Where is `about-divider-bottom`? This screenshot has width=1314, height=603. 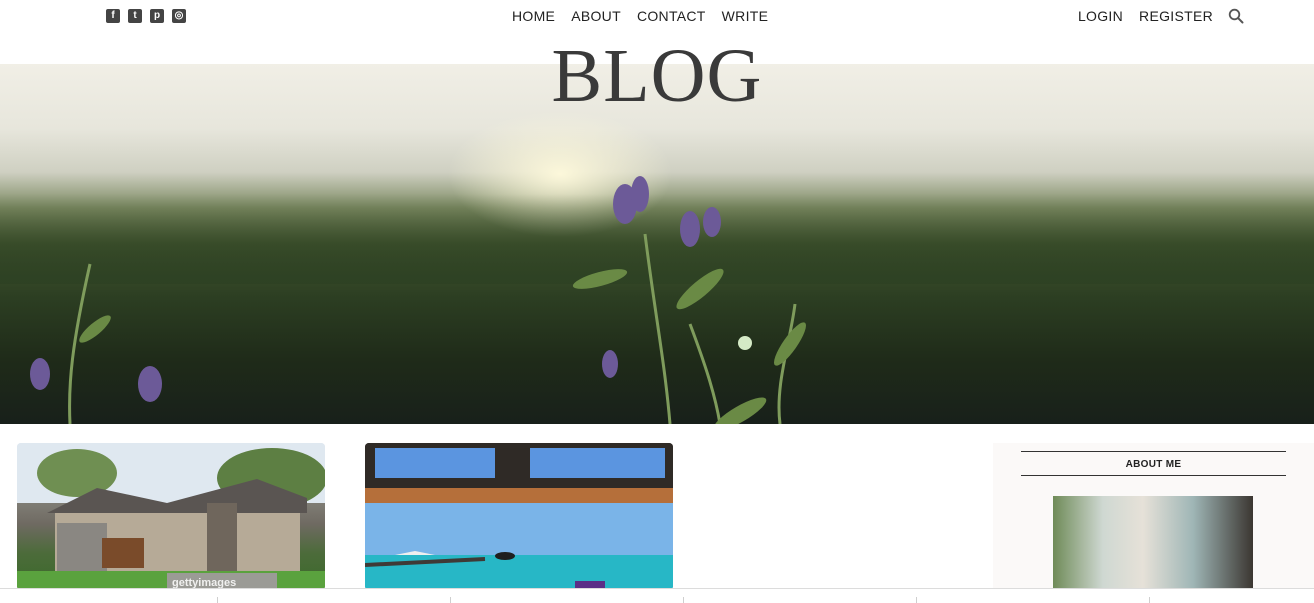 about-divider-bottom is located at coordinates (1153, 475).